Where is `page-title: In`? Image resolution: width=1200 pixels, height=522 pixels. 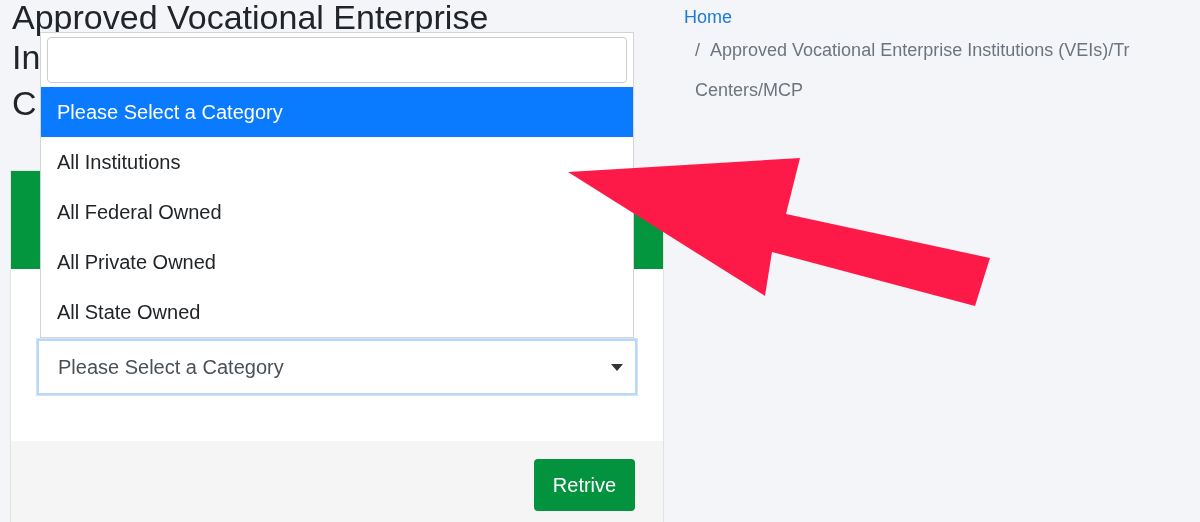
page-title: In is located at coordinates (26, 57).